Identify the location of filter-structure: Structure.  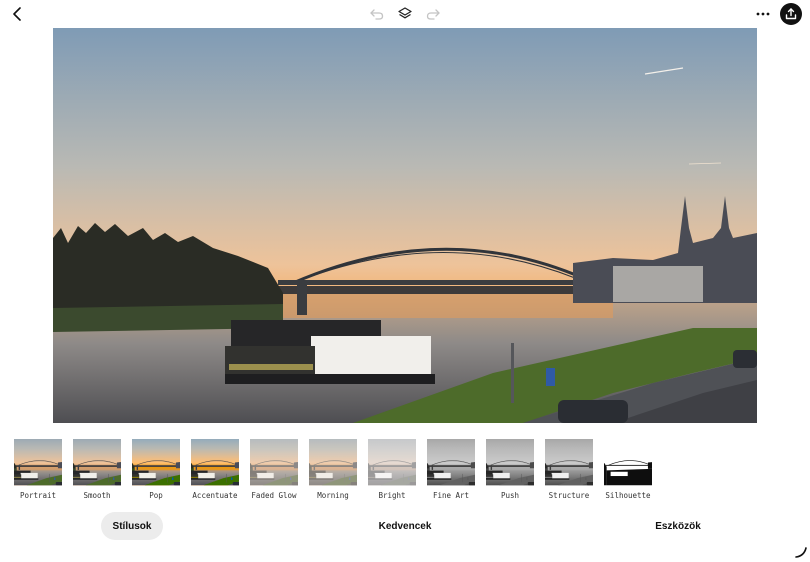
(569, 470).